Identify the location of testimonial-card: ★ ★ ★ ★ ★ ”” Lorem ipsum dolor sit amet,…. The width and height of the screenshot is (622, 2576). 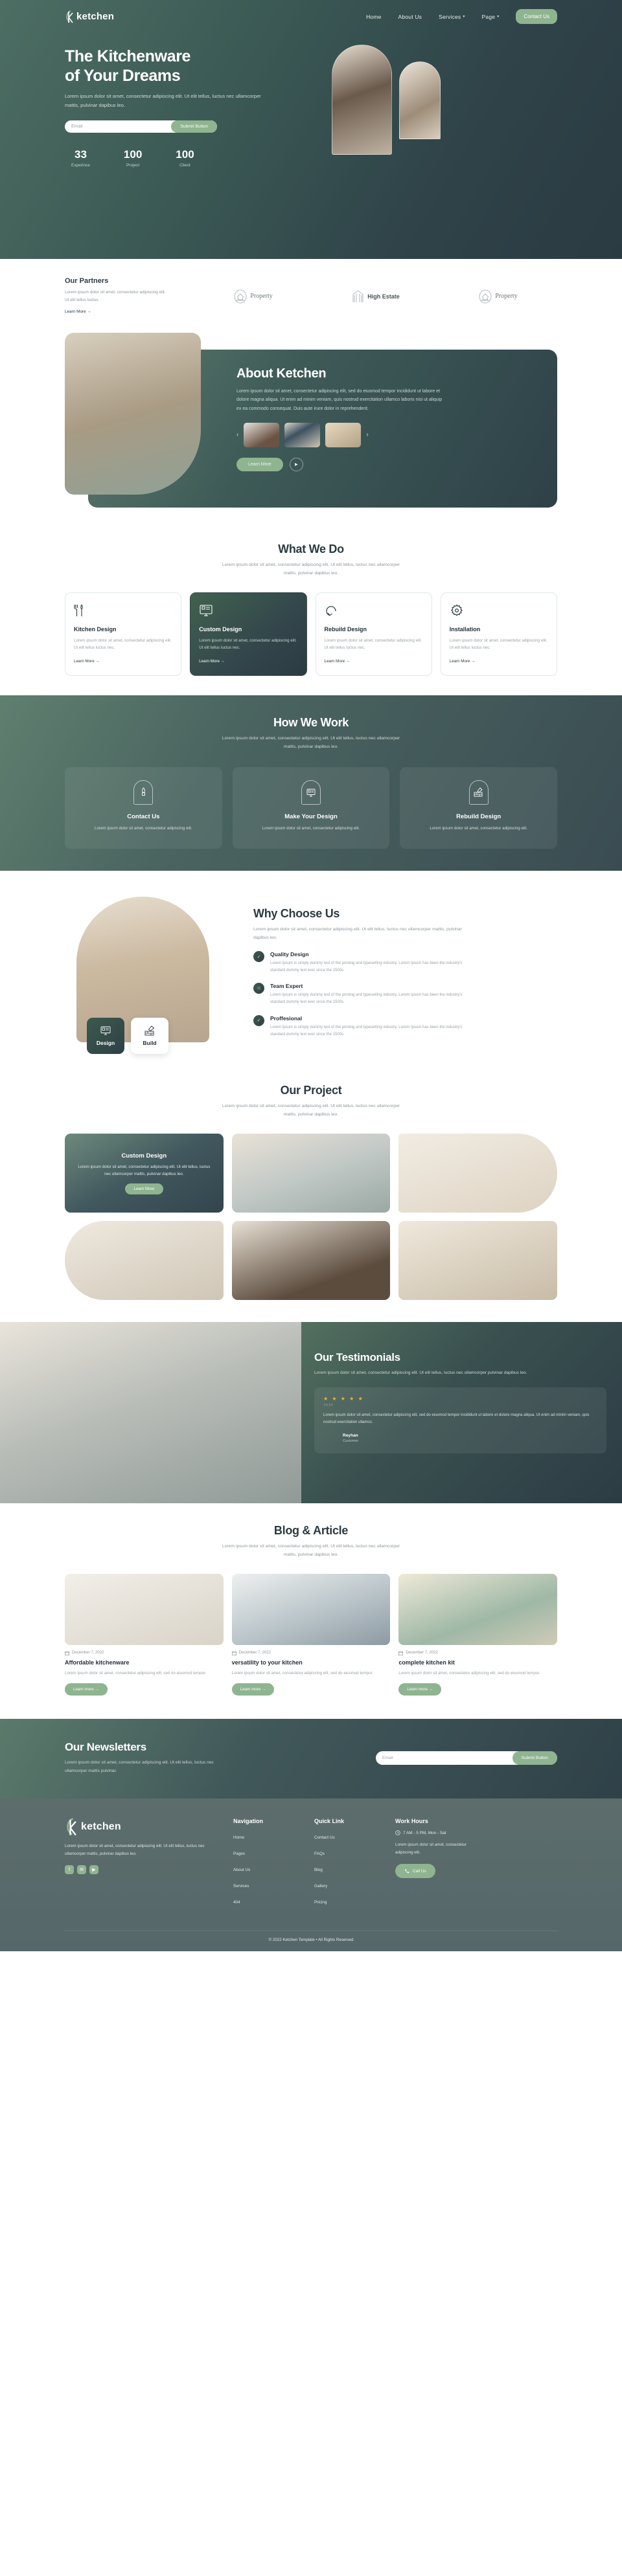
(460, 1420).